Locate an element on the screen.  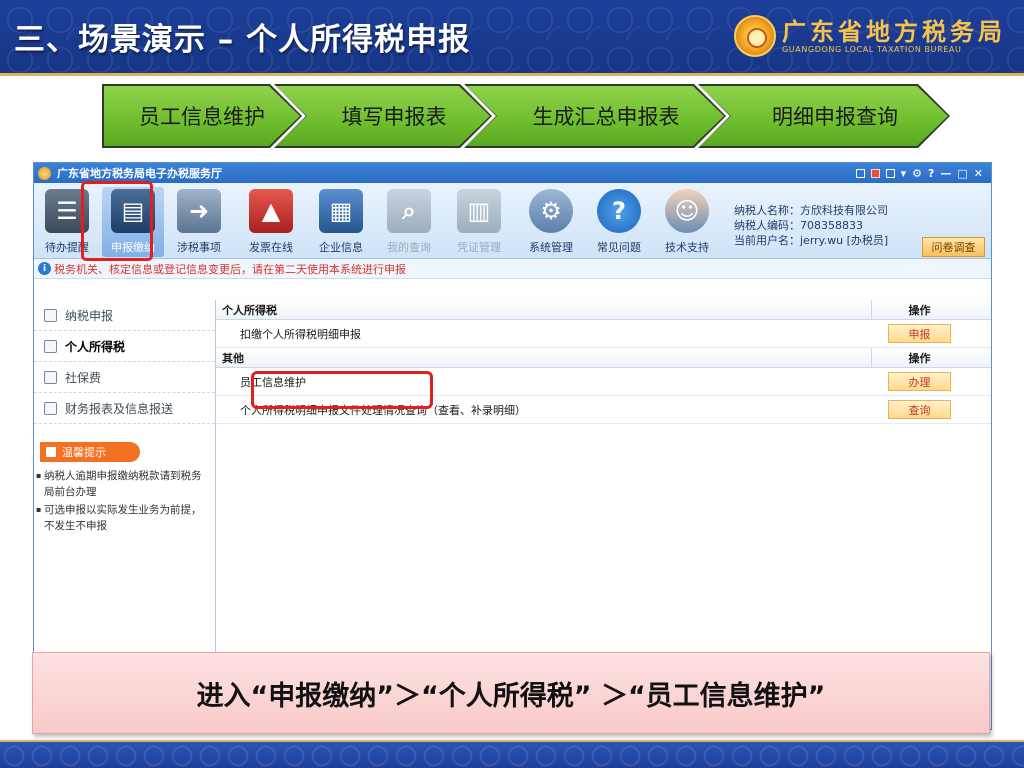
footer-pattern is located at coordinates (512, 755).